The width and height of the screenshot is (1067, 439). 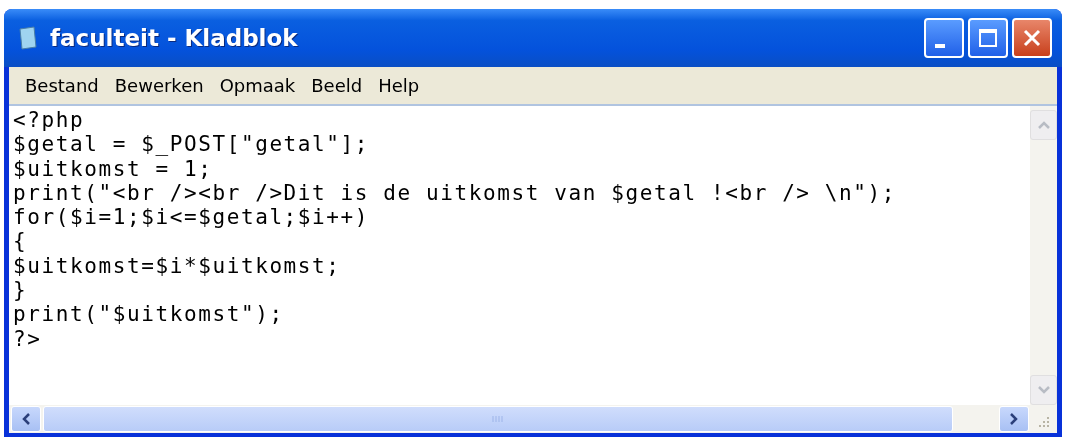 I want to click on scroll-left-button, so click(x=26, y=419).